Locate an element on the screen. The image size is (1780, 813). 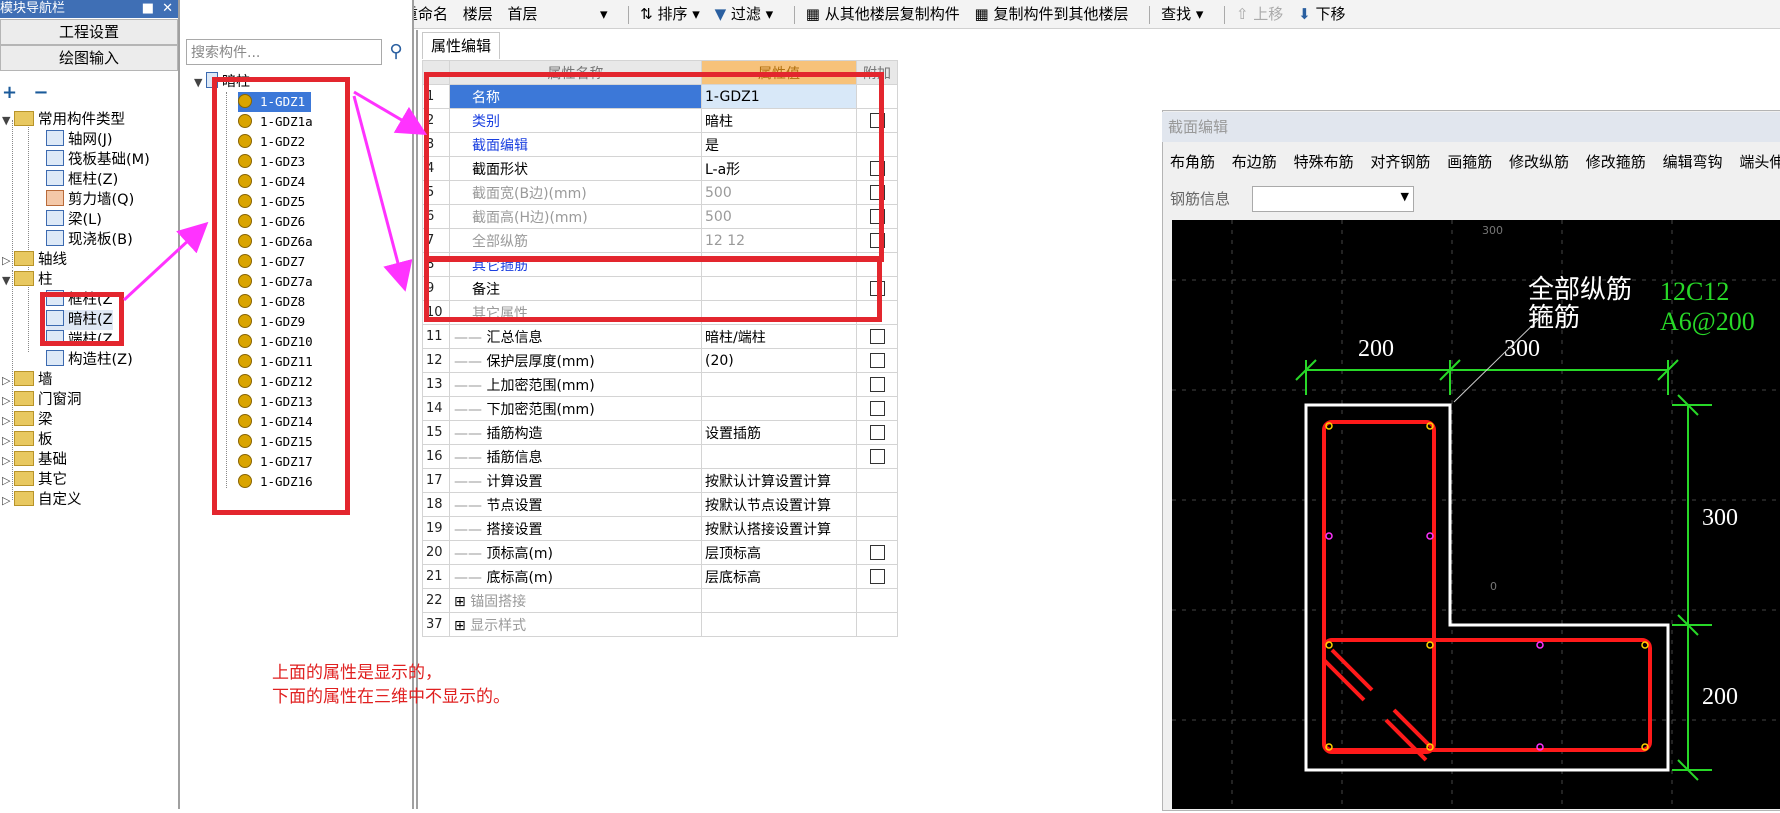
annotation-arrows is located at coordinates (275, 196).